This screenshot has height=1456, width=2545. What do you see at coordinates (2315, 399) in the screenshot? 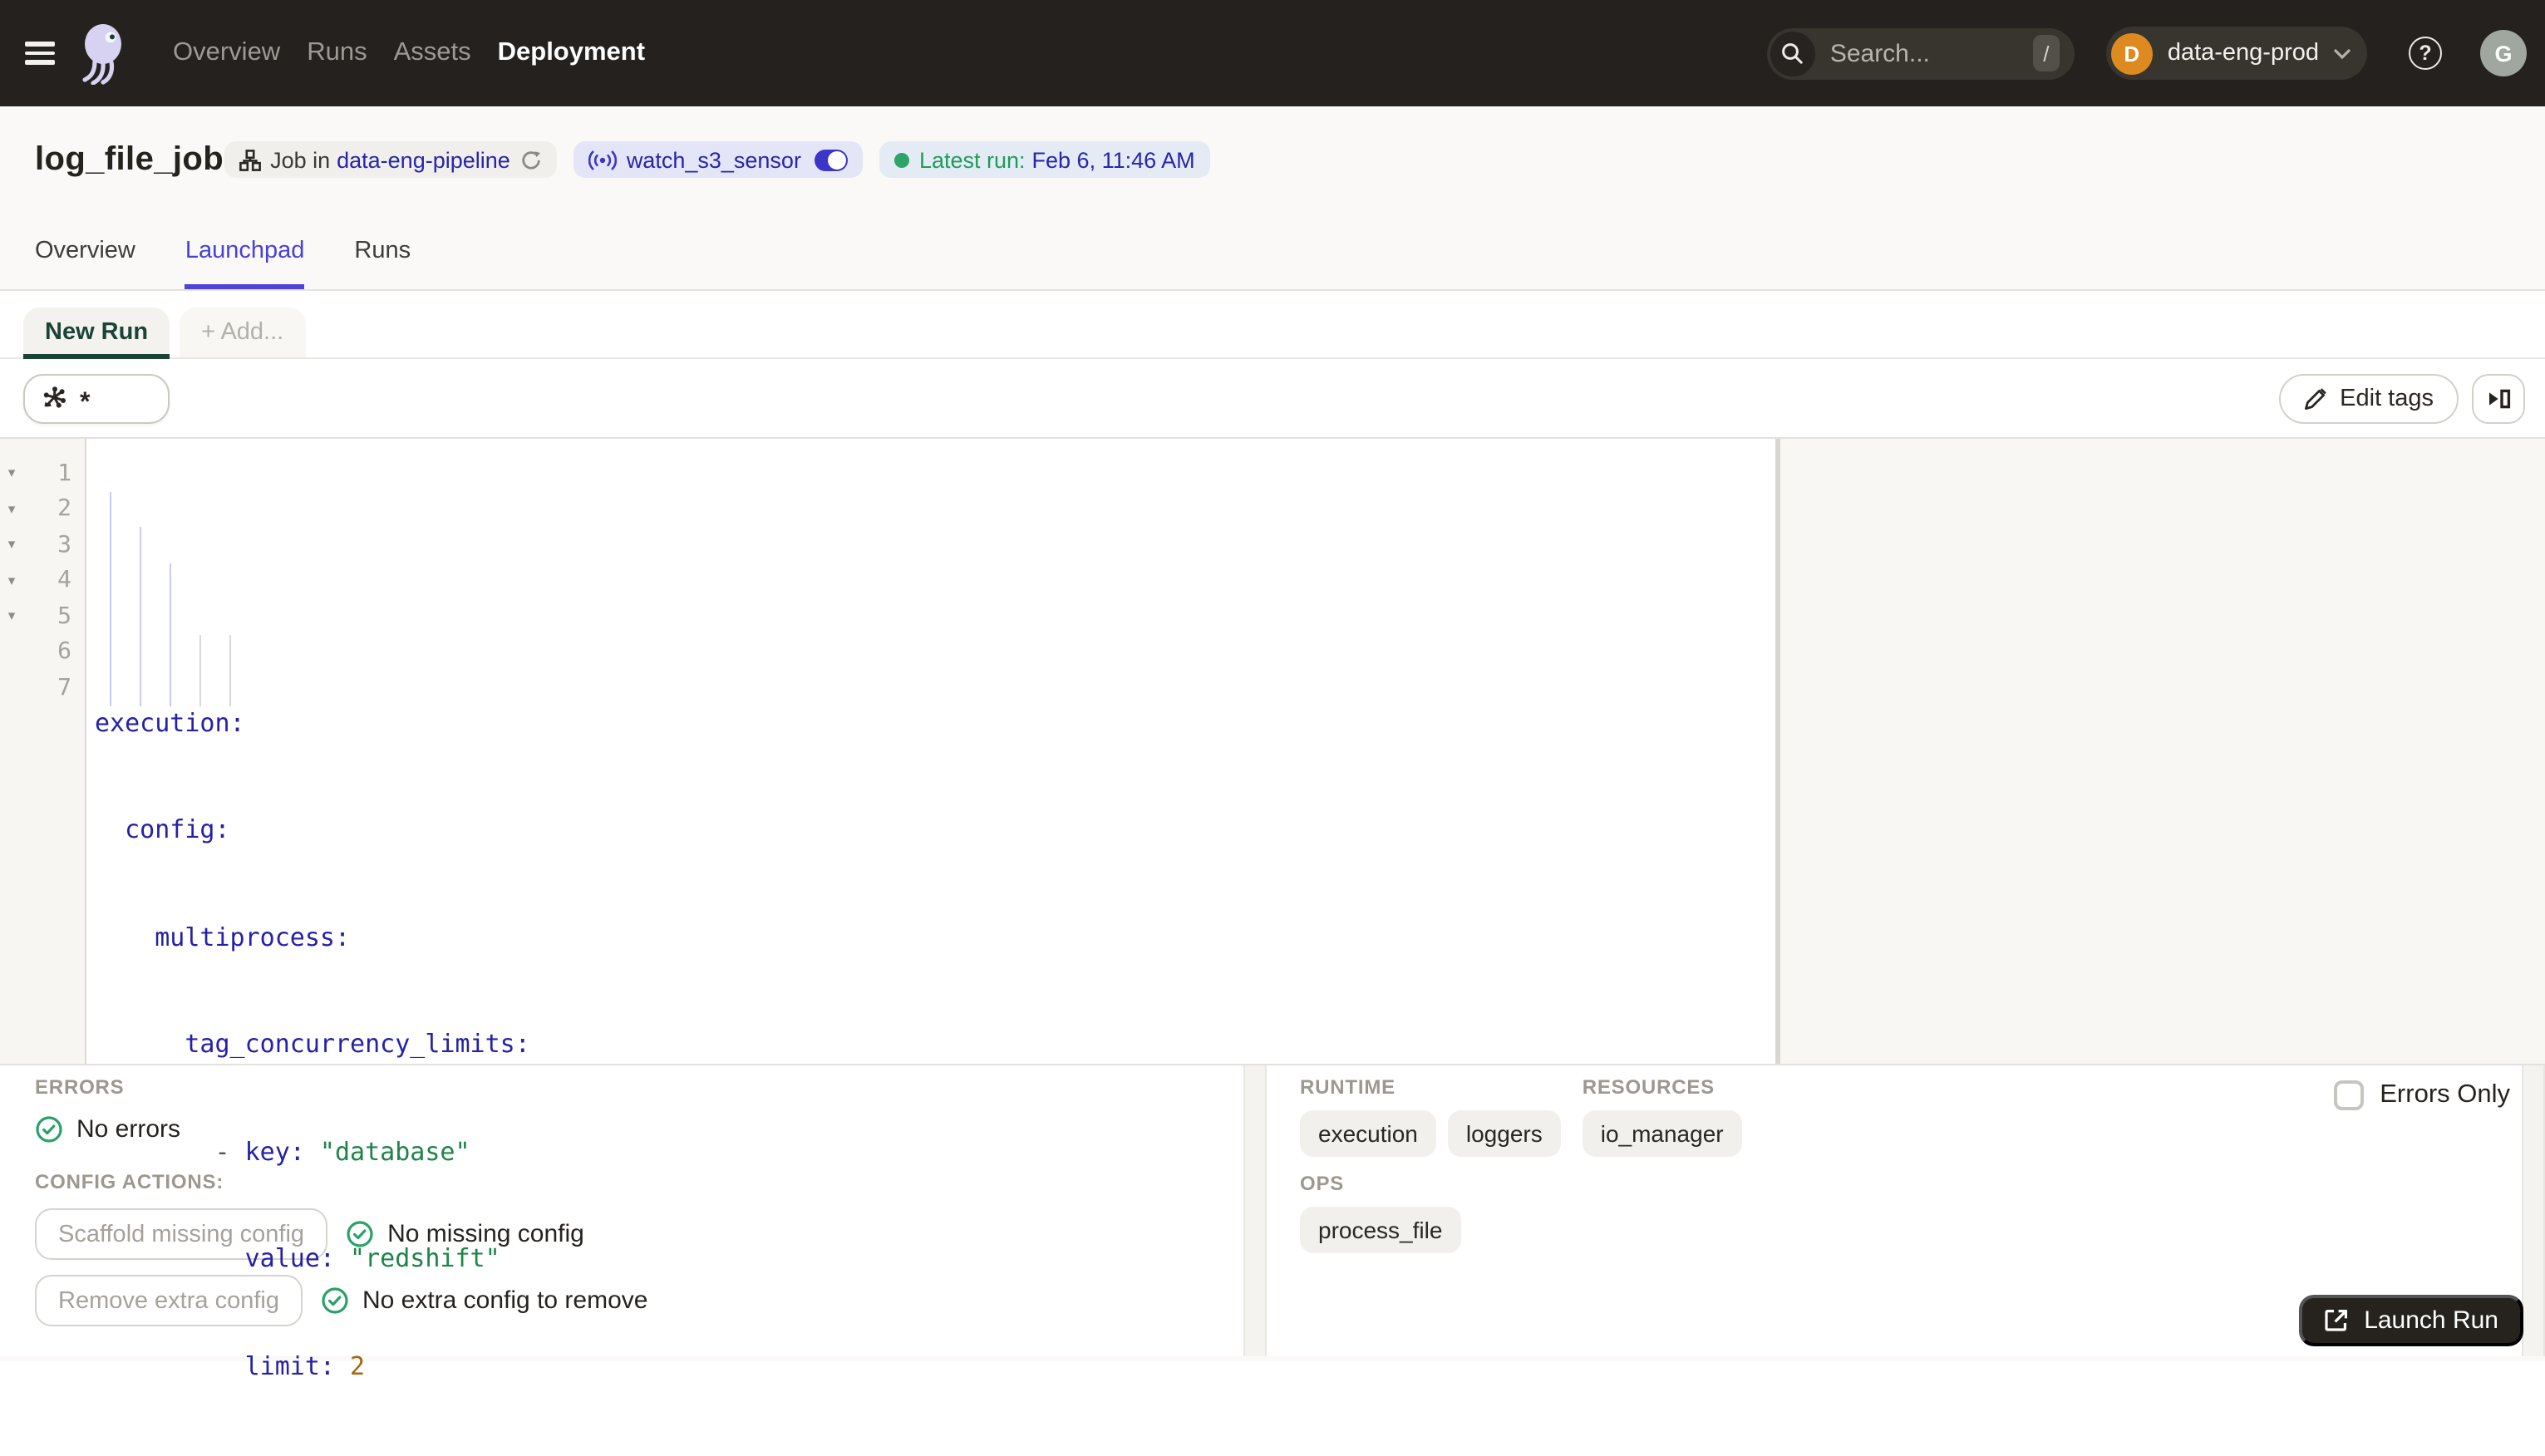
I see `pencil-icon` at bounding box center [2315, 399].